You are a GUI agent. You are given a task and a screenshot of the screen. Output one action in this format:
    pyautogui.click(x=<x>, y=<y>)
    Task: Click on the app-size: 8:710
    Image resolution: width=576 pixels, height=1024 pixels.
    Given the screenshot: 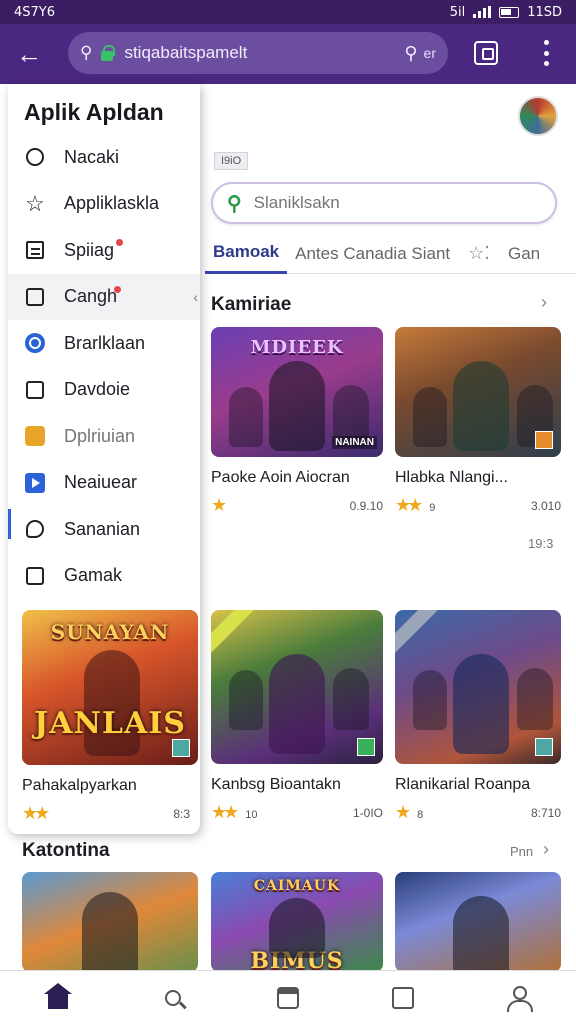 What is the action you would take?
    pyautogui.click(x=545, y=812)
    